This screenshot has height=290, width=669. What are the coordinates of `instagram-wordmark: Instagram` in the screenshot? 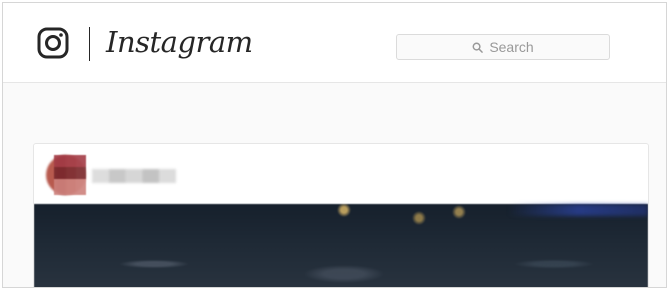 It's located at (179, 42).